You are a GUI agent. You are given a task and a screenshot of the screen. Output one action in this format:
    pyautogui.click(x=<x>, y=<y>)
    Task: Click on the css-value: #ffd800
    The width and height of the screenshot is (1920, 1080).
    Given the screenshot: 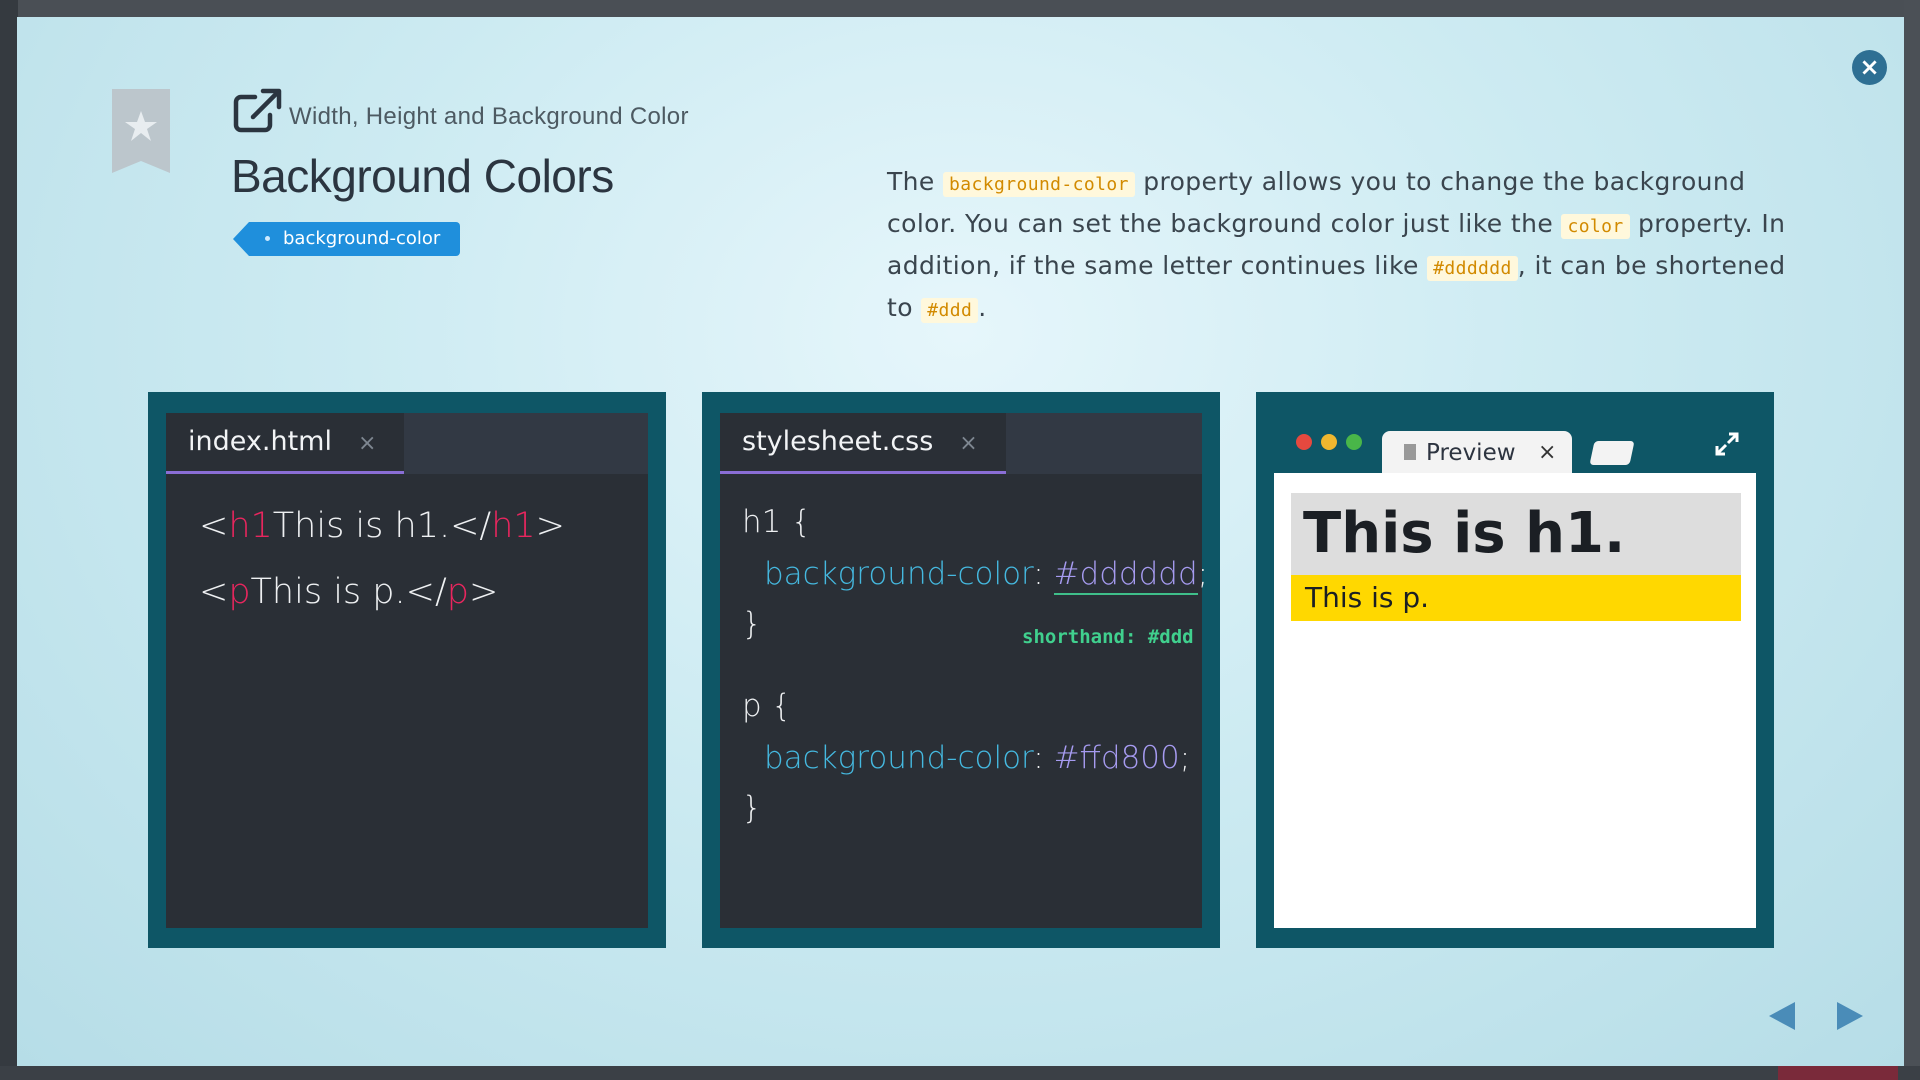 What is the action you would take?
    pyautogui.click(x=1116, y=758)
    